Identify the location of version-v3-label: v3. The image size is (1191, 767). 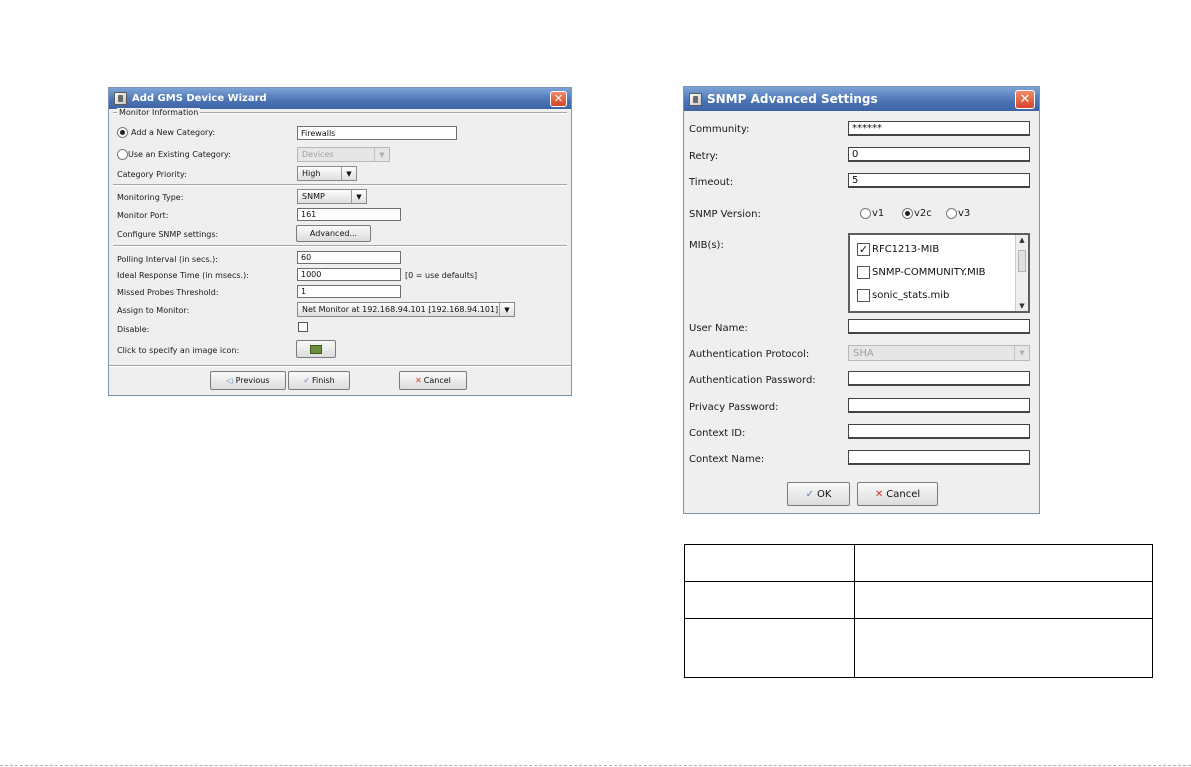
(964, 213).